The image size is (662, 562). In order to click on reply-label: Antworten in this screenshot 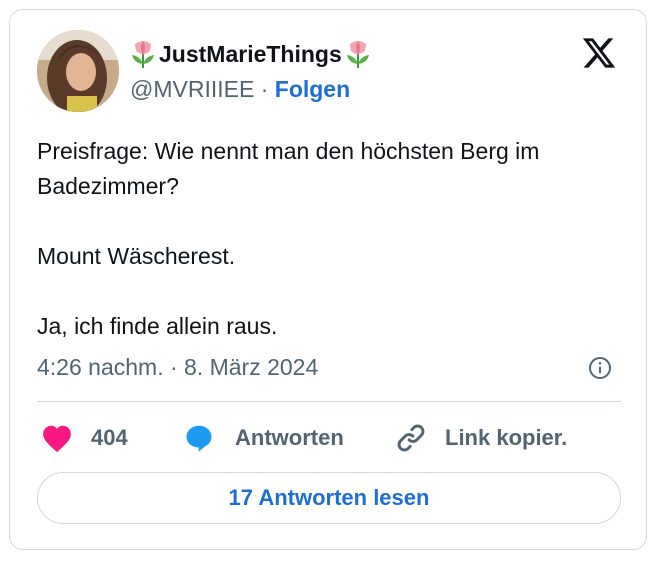, I will do `click(289, 437)`.